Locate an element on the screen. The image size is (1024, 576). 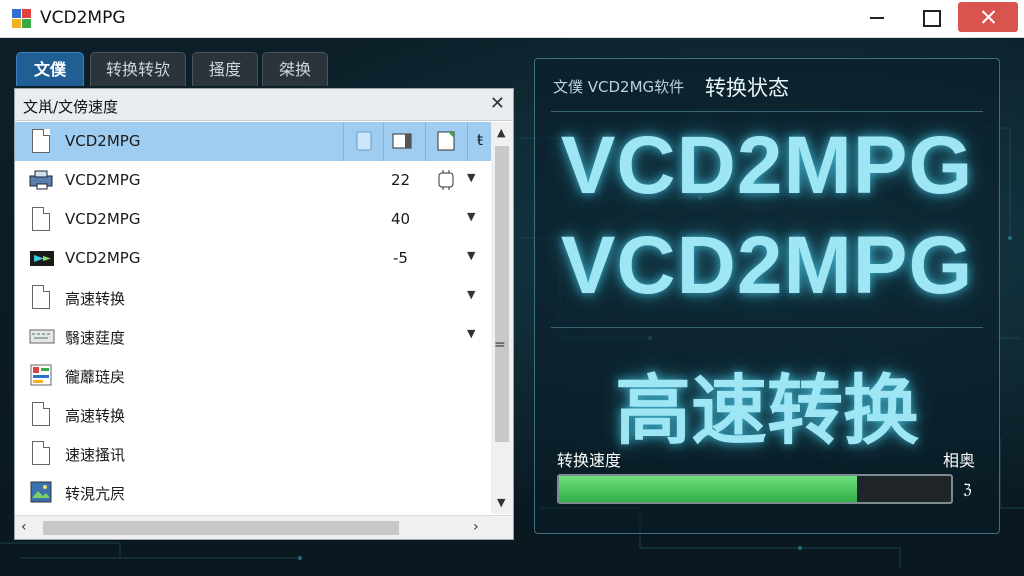
list-item: 速速搔讯 is located at coordinates (253, 453).